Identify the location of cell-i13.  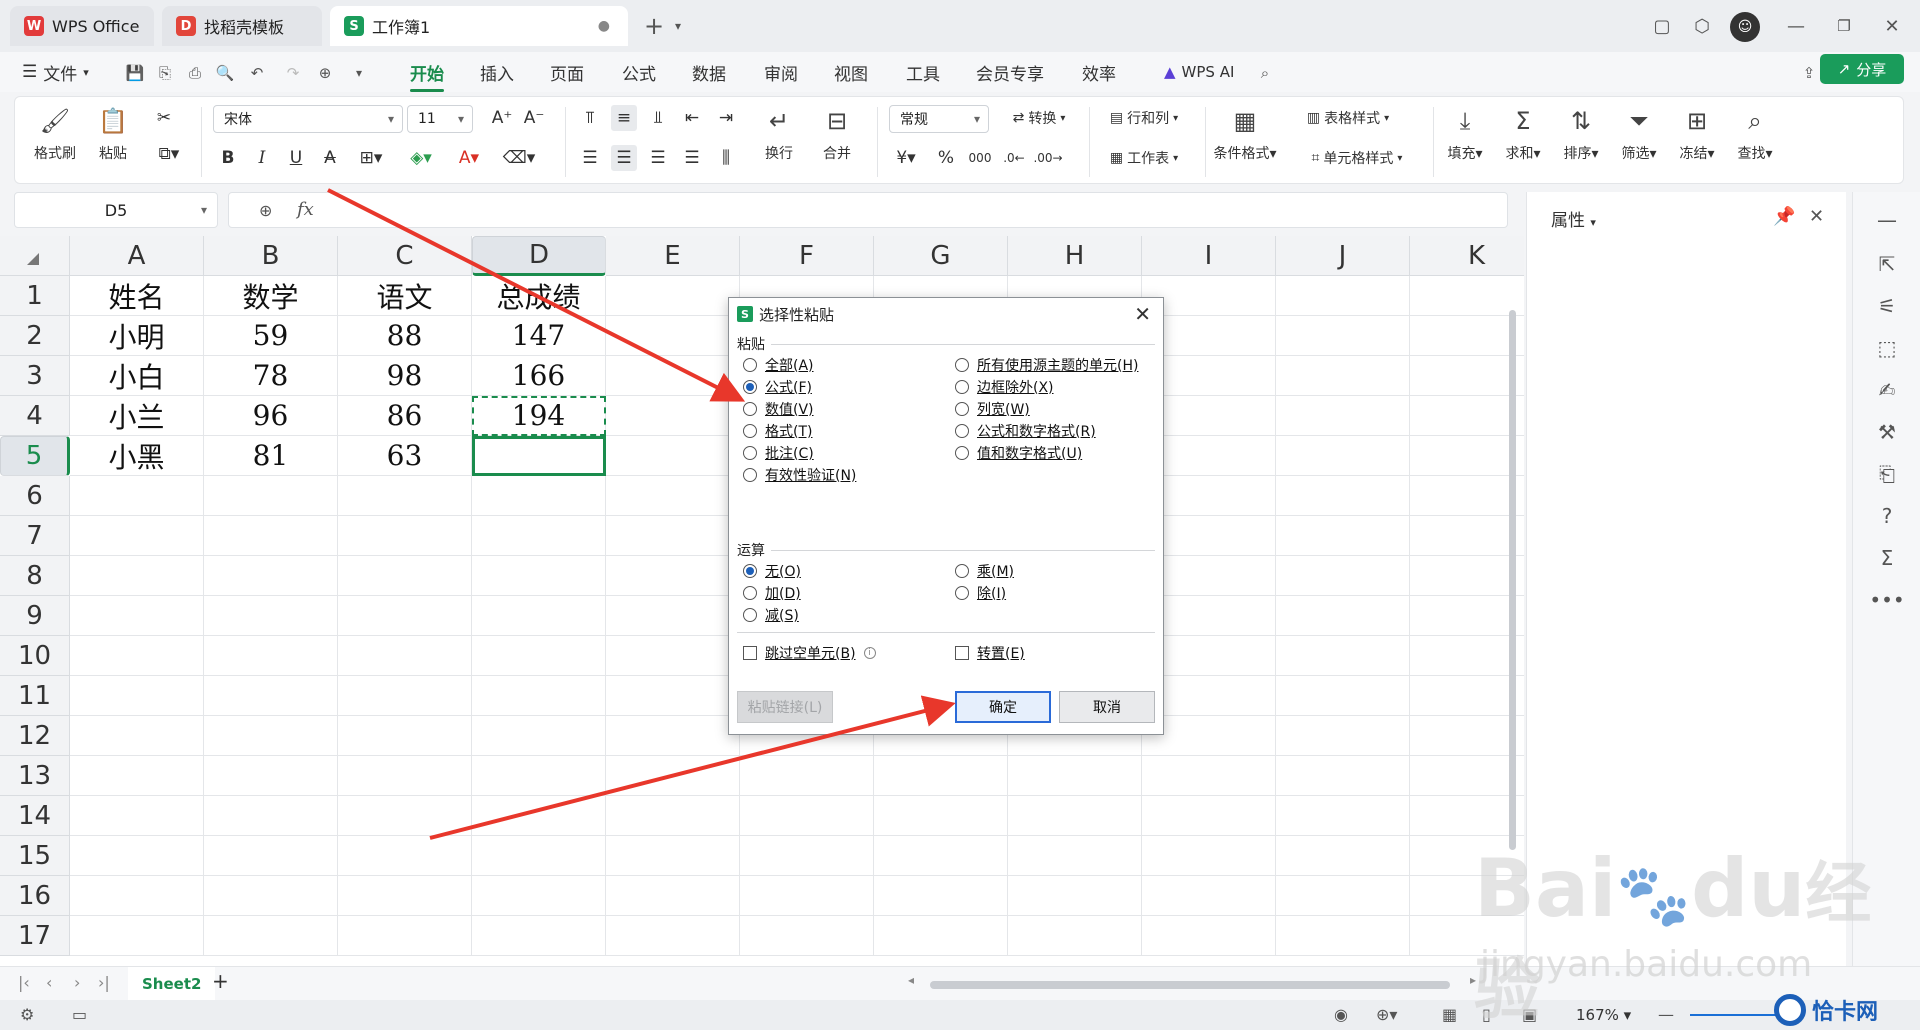
(1209, 776).